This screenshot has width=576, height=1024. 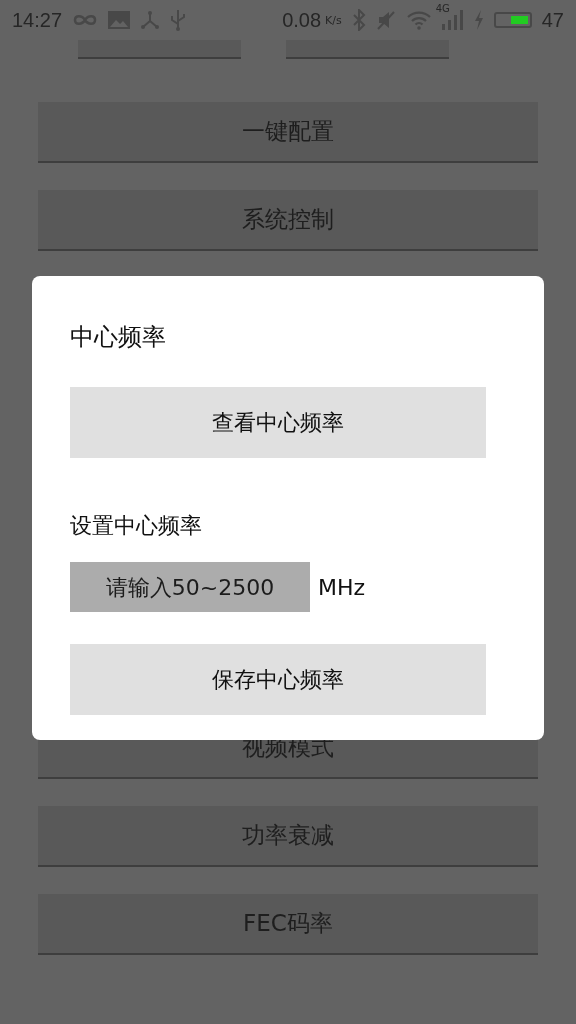 What do you see at coordinates (288, 219) in the screenshot?
I see `menu-button: 系统控制` at bounding box center [288, 219].